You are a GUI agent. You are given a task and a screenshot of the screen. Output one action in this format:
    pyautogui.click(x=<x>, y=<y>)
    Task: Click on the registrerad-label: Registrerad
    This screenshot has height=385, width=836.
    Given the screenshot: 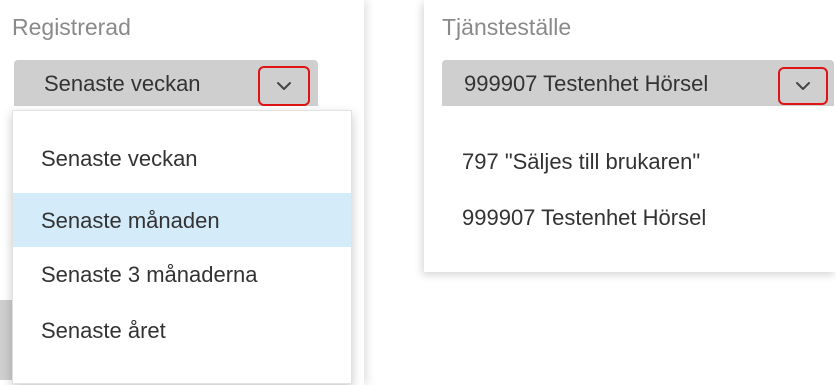 What is the action you would take?
    pyautogui.click(x=71, y=27)
    